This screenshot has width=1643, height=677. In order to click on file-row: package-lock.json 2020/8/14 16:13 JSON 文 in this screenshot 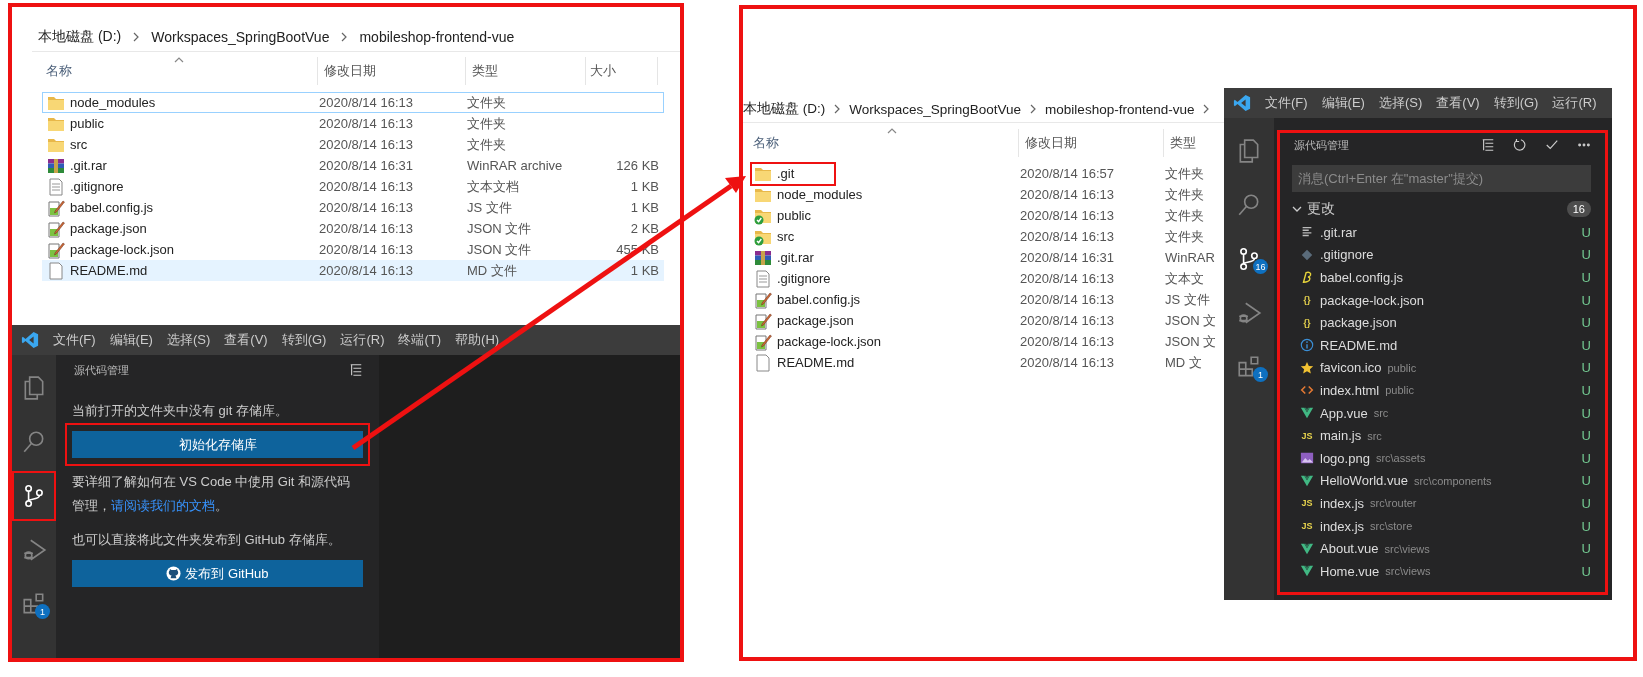, I will do `click(986, 341)`.